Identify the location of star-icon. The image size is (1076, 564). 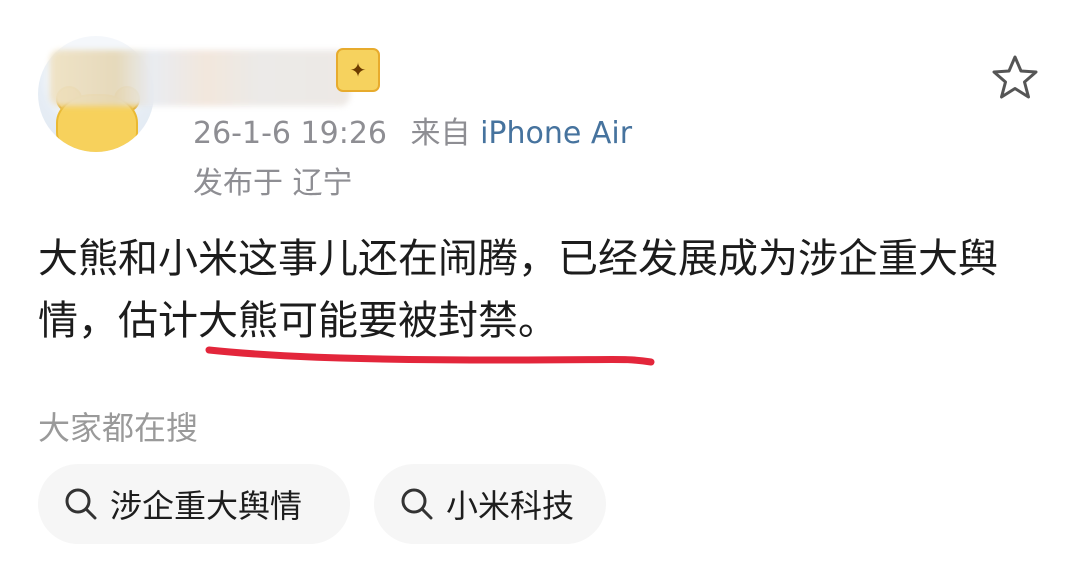
(1015, 77).